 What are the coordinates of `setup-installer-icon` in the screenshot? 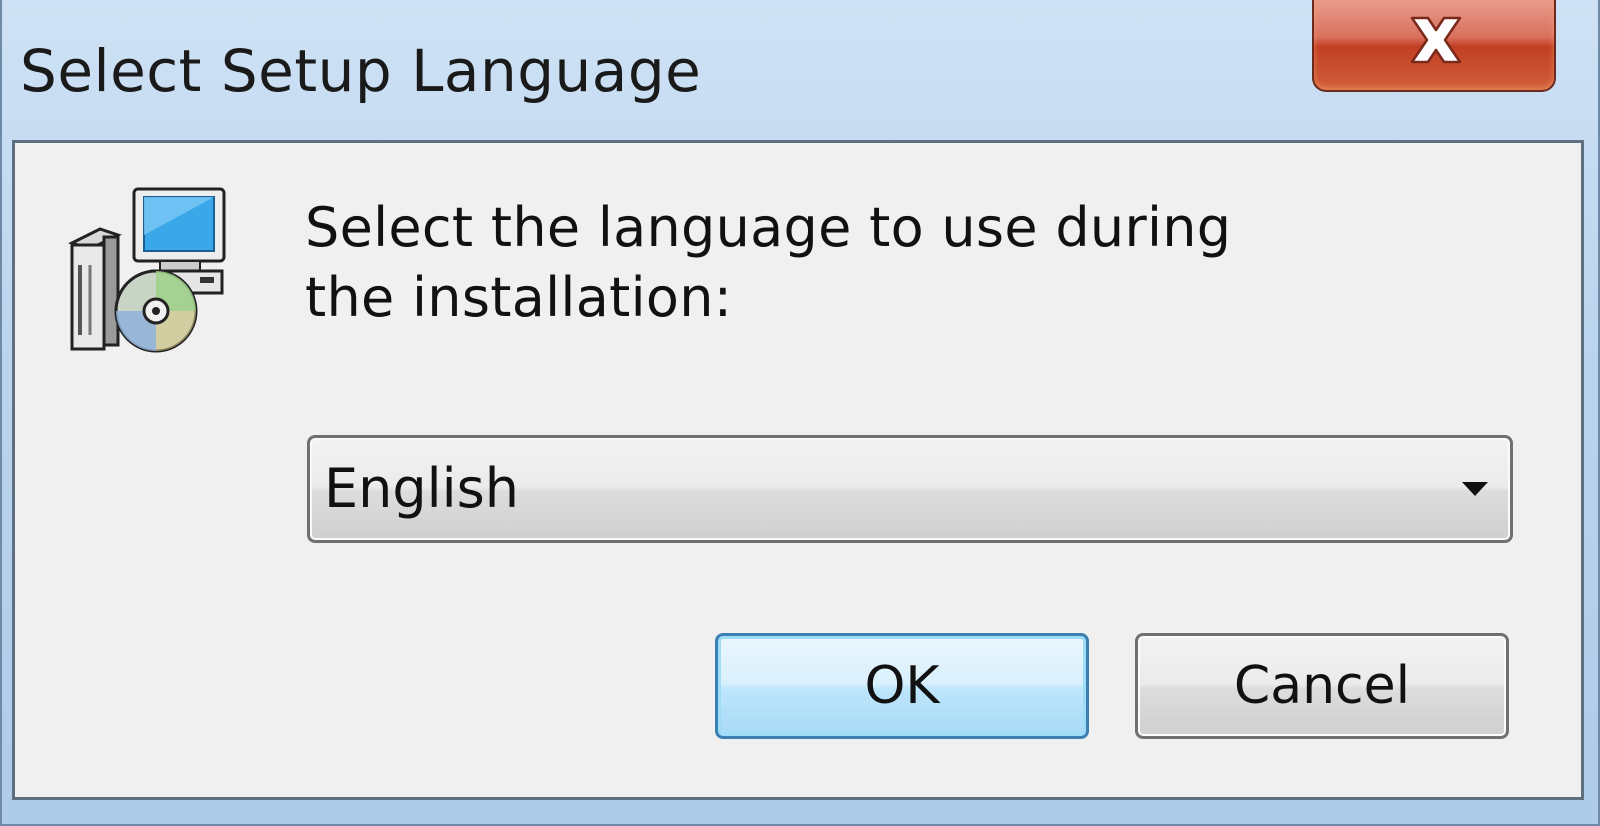 It's located at (147, 270).